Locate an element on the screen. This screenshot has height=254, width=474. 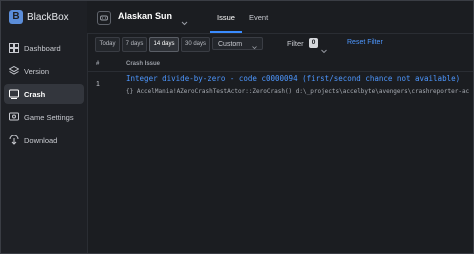
download-icon is located at coordinates (14, 140).